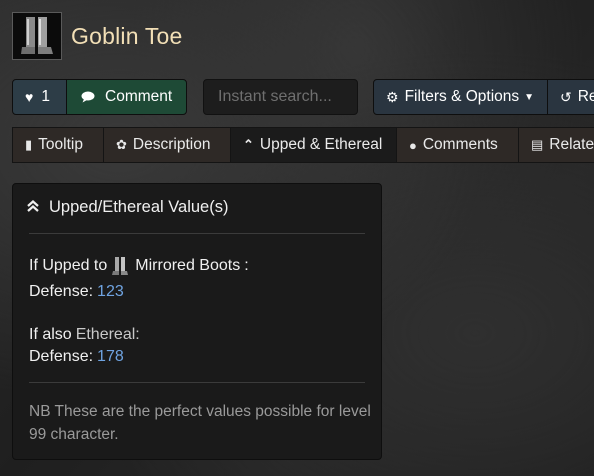  What do you see at coordinates (110, 356) in the screenshot?
I see `defense-value-ethereal: 178` at bounding box center [110, 356].